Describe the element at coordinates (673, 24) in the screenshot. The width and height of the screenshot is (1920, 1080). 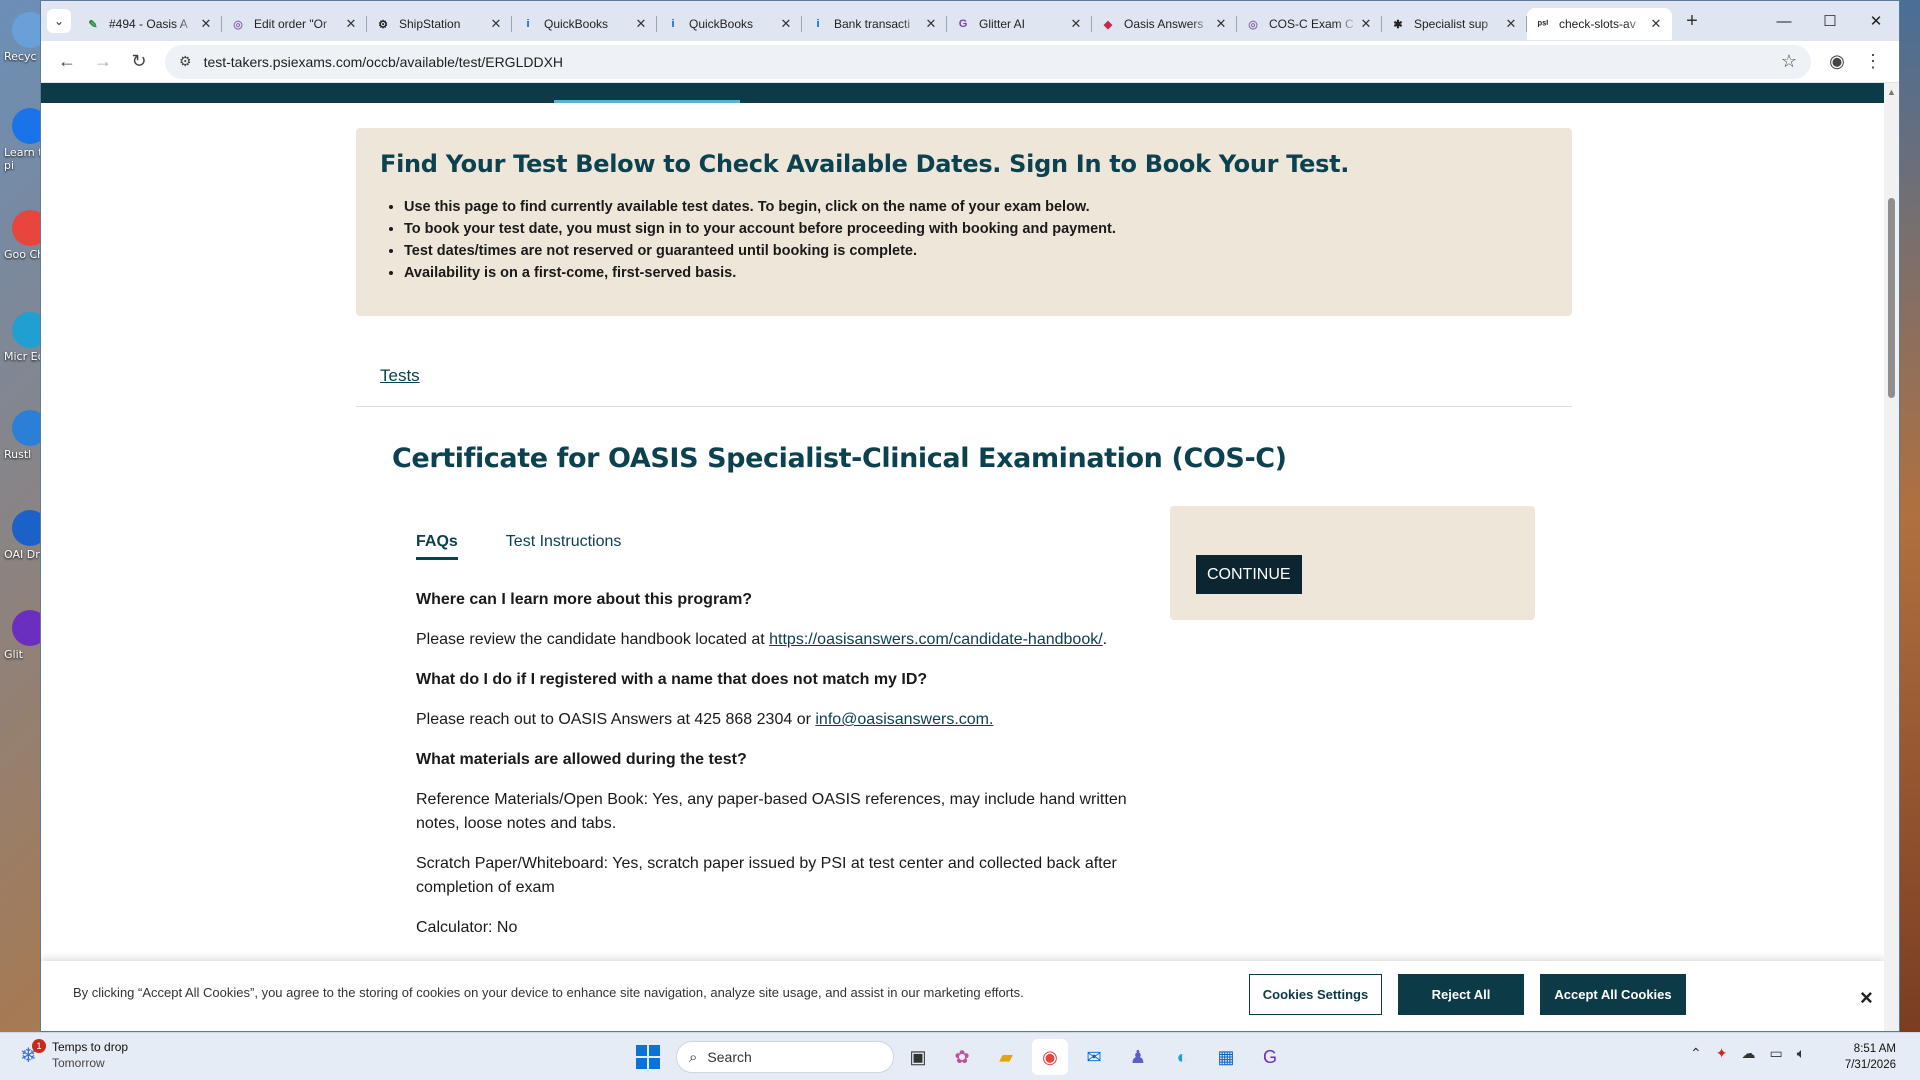
I see `info-icon: i` at that location.